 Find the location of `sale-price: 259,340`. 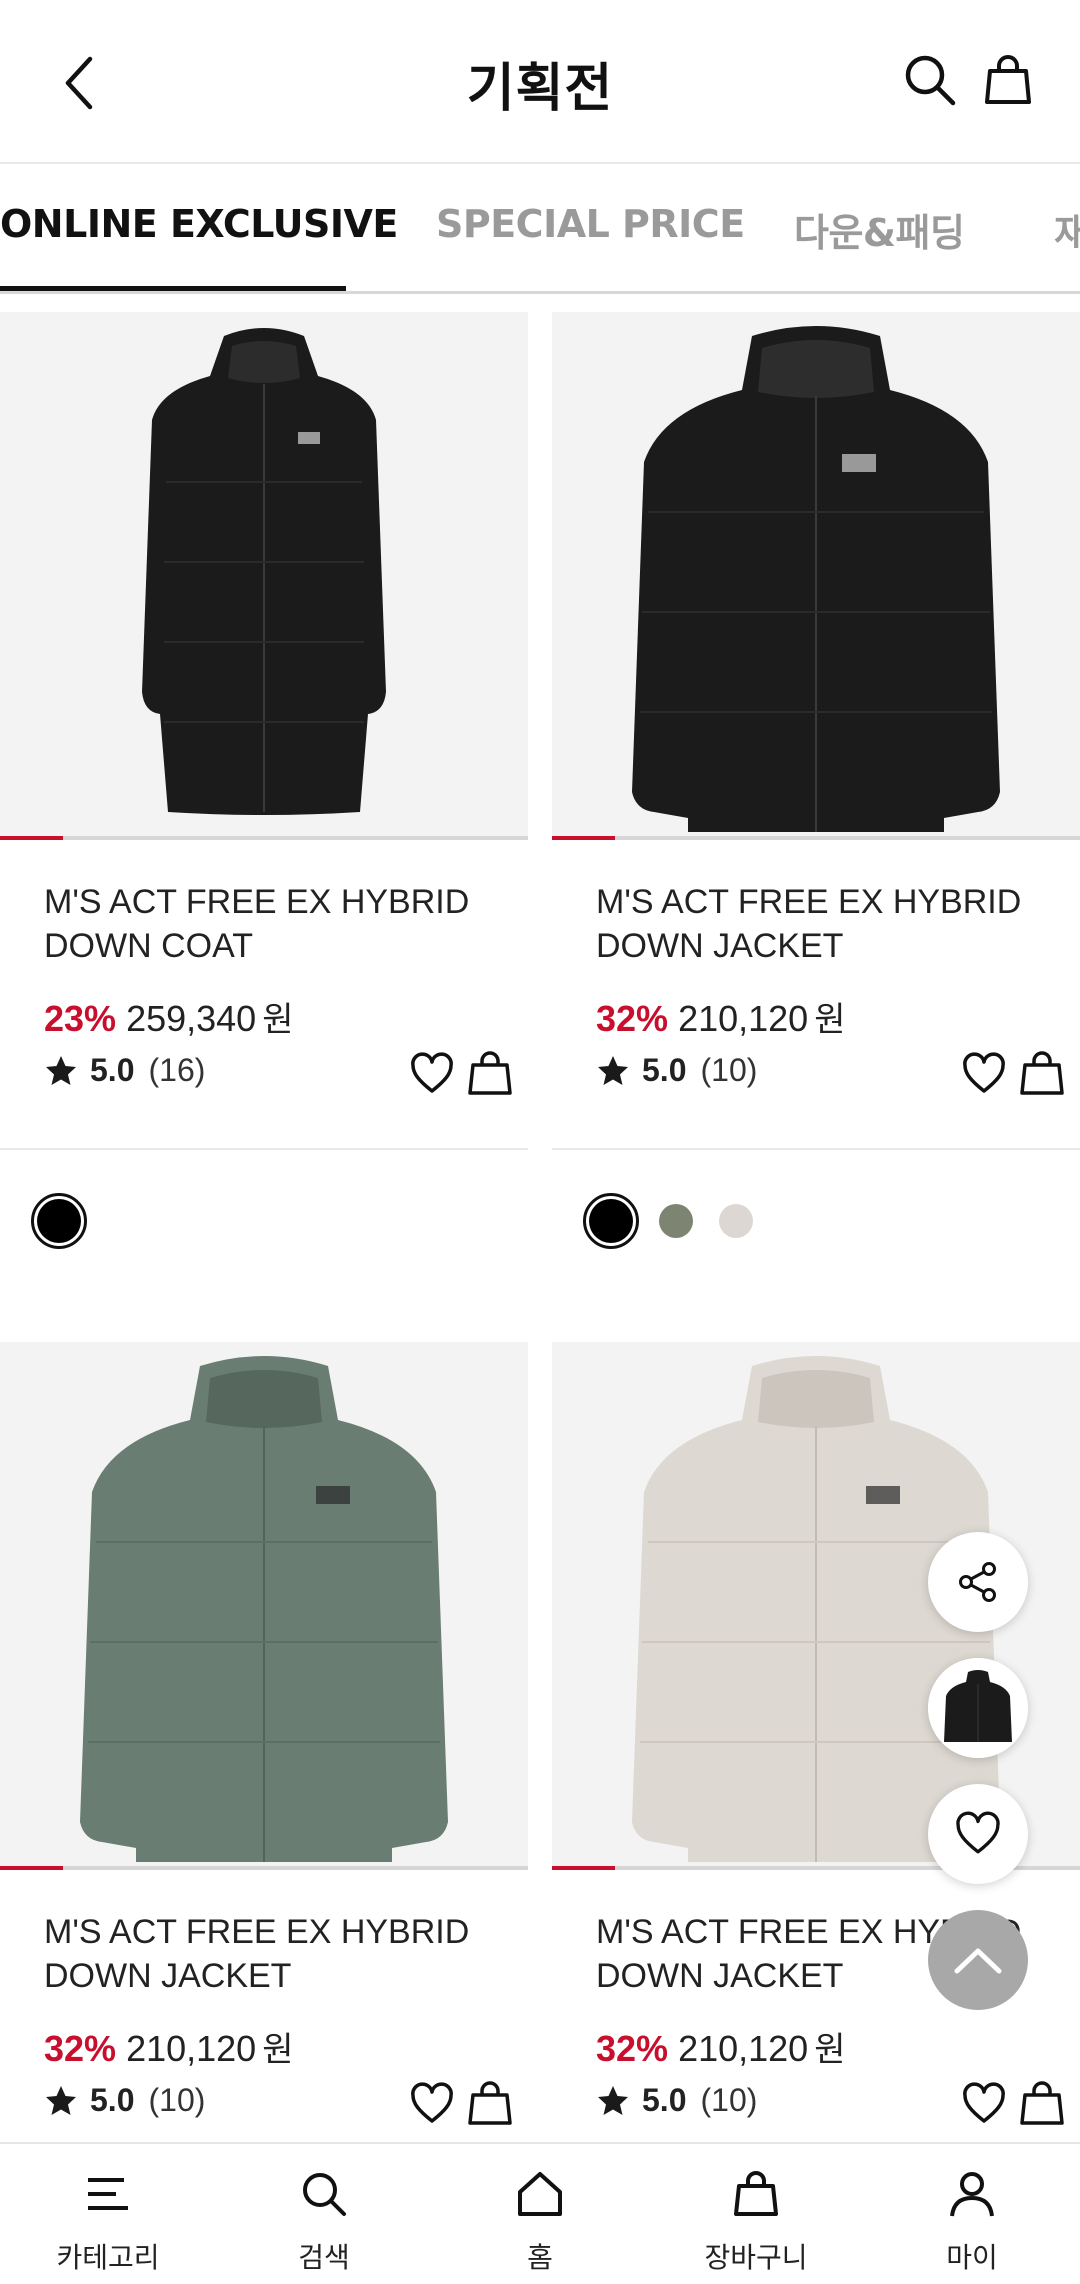

sale-price: 259,340 is located at coordinates (191, 1018).